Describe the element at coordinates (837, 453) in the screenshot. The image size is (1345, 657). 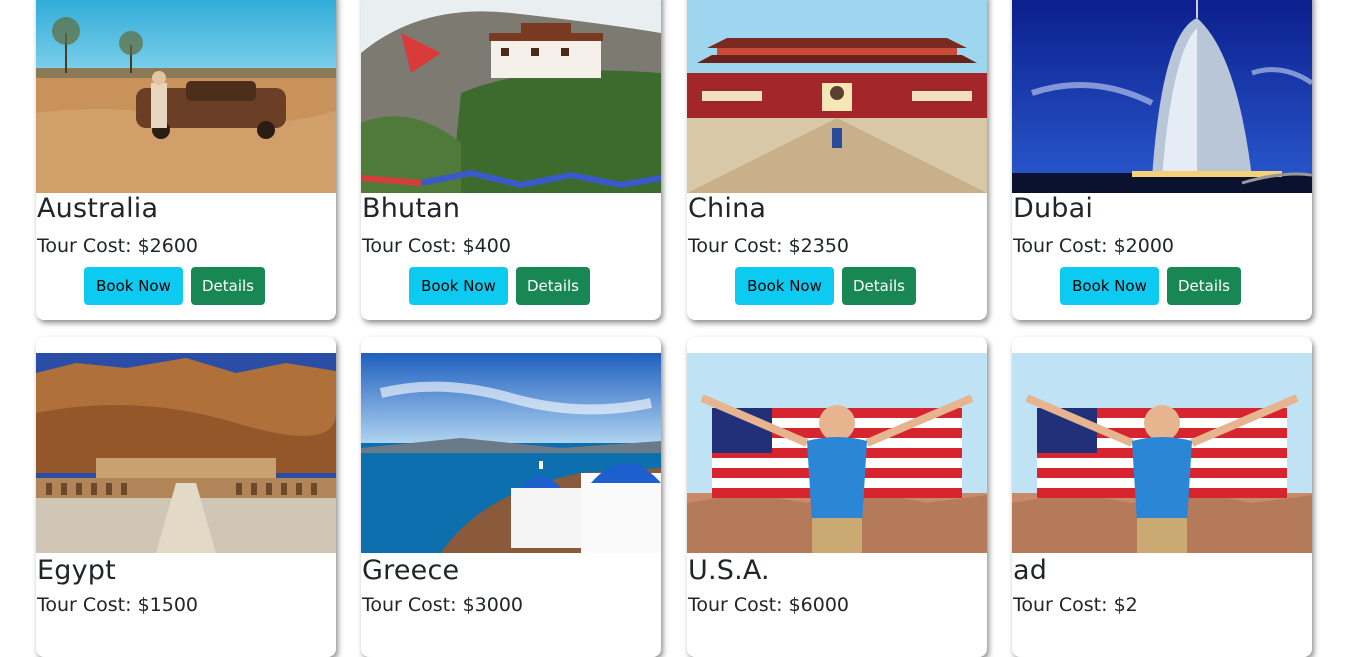
I see `tour-image-usa` at that location.